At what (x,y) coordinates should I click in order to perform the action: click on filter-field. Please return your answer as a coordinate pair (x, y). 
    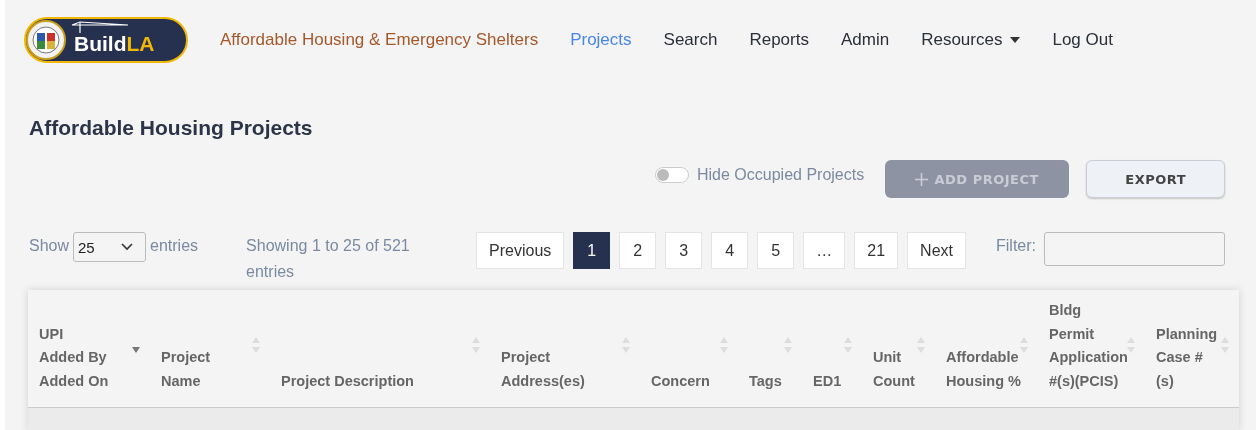
    Looking at the image, I should click on (1134, 249).